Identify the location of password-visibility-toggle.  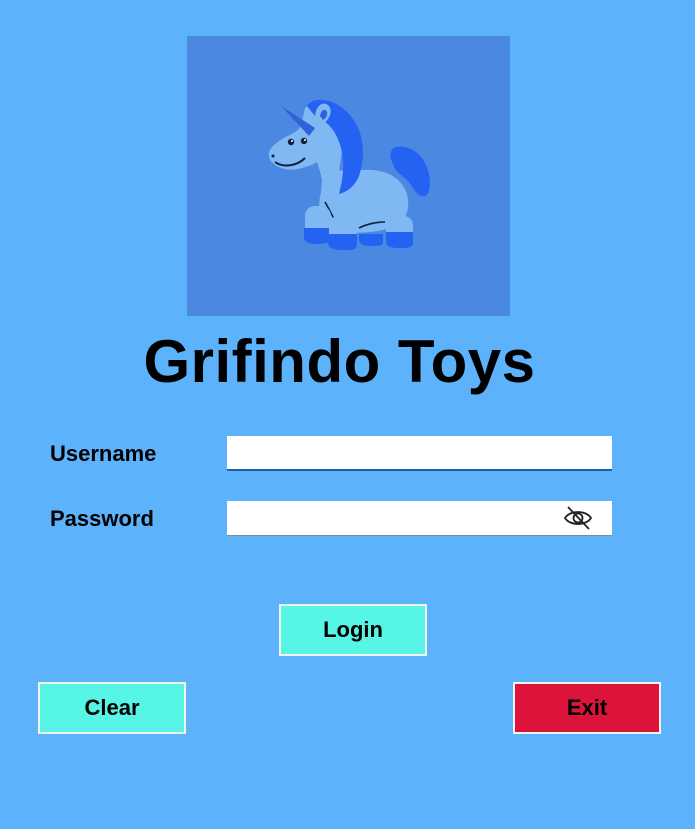
(578, 518).